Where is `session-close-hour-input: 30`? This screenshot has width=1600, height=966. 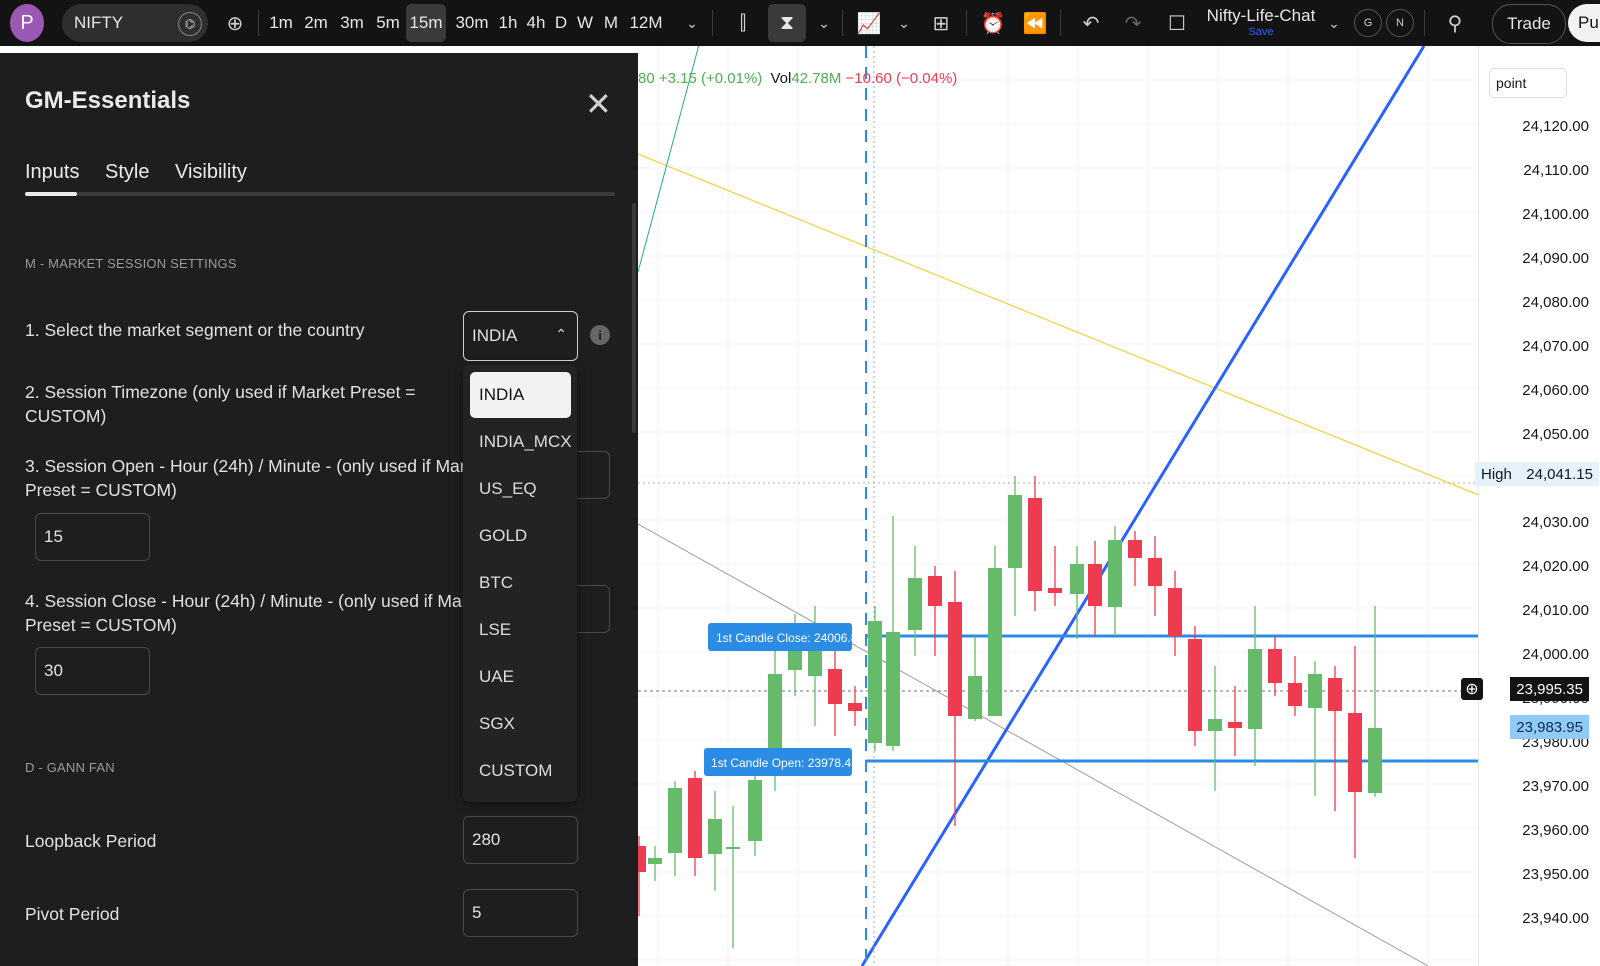
session-close-hour-input: 30 is located at coordinates (92, 671).